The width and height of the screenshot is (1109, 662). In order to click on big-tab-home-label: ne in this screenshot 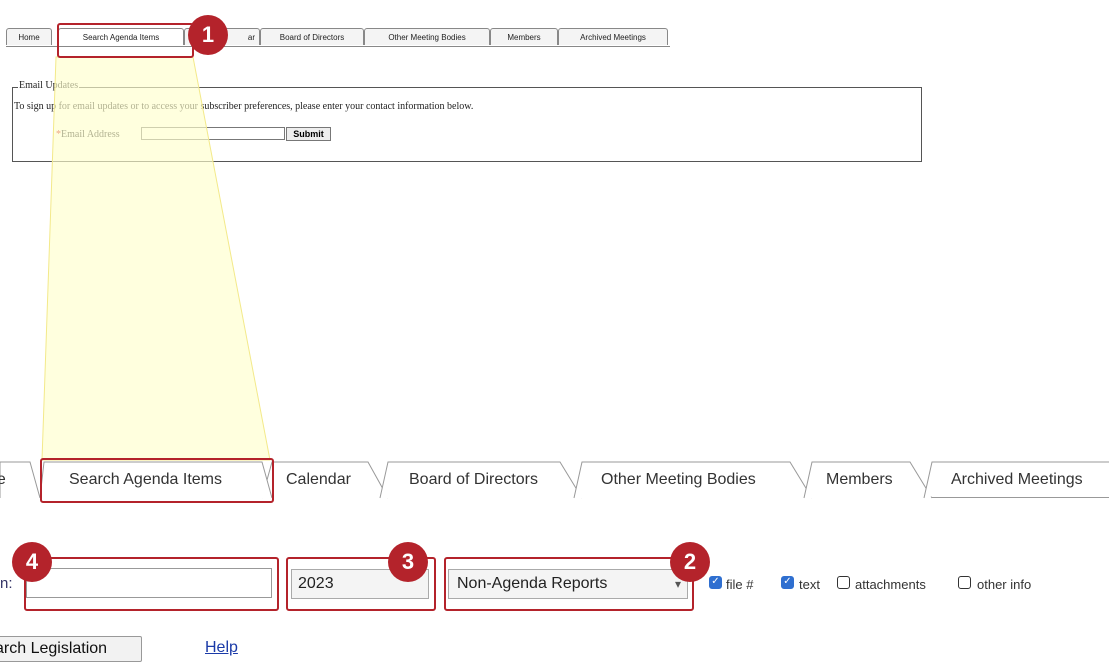, I will do `click(3, 479)`.